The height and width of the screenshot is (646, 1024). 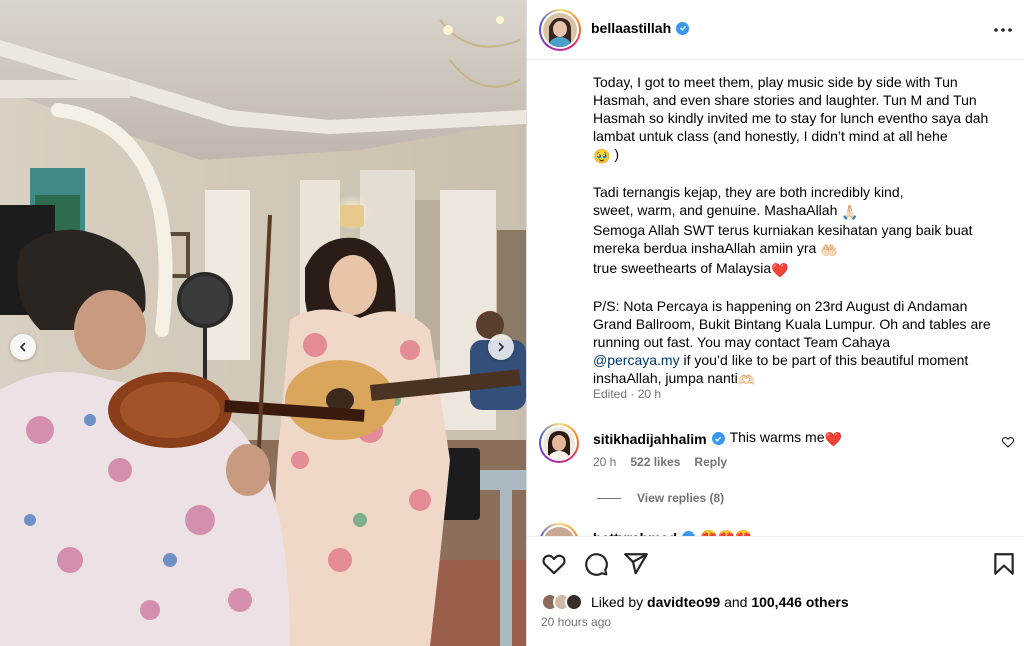 I want to click on emoji: 🥹, so click(x=602, y=156).